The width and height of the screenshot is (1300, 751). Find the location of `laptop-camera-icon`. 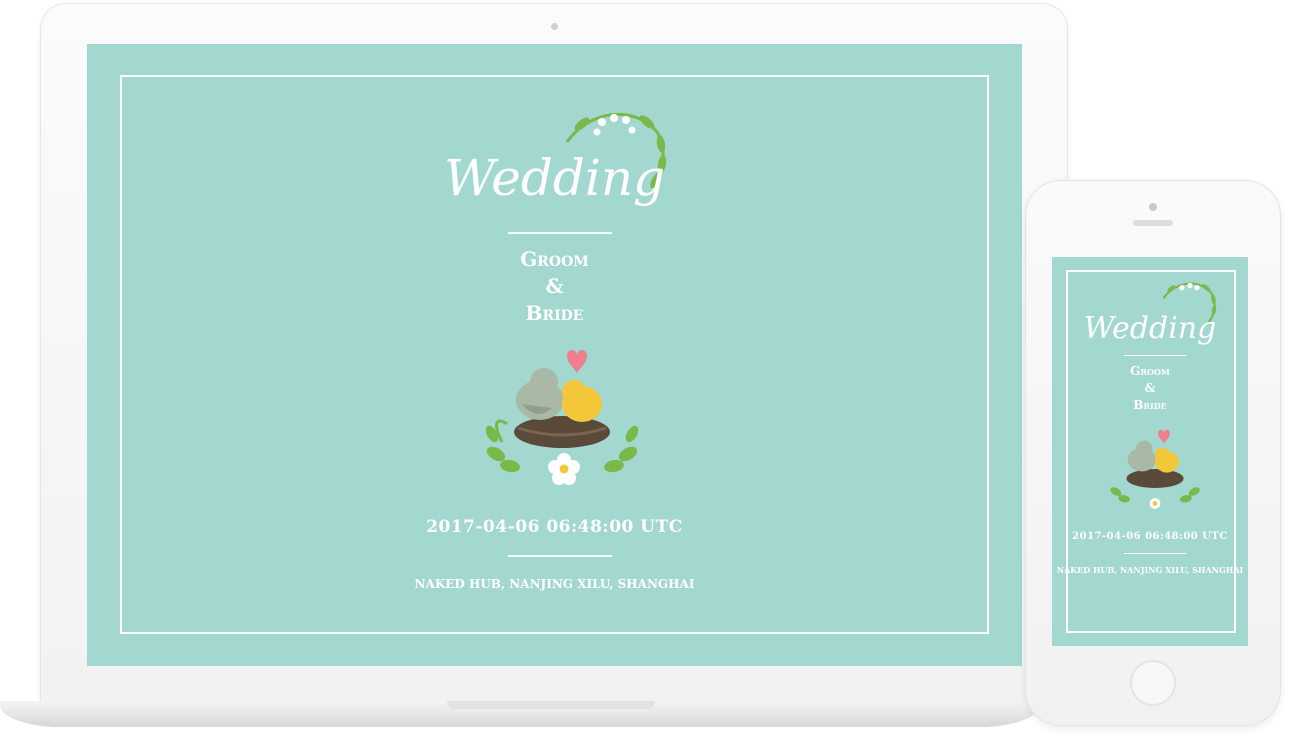

laptop-camera-icon is located at coordinates (554, 26).